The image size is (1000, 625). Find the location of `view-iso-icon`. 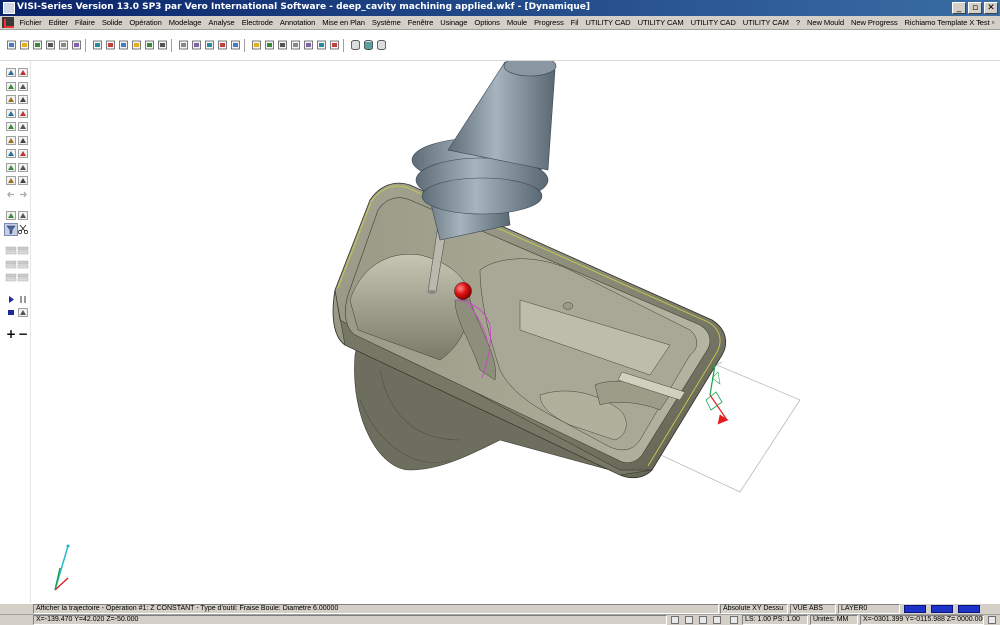

view-iso-icon is located at coordinates (282, 45).